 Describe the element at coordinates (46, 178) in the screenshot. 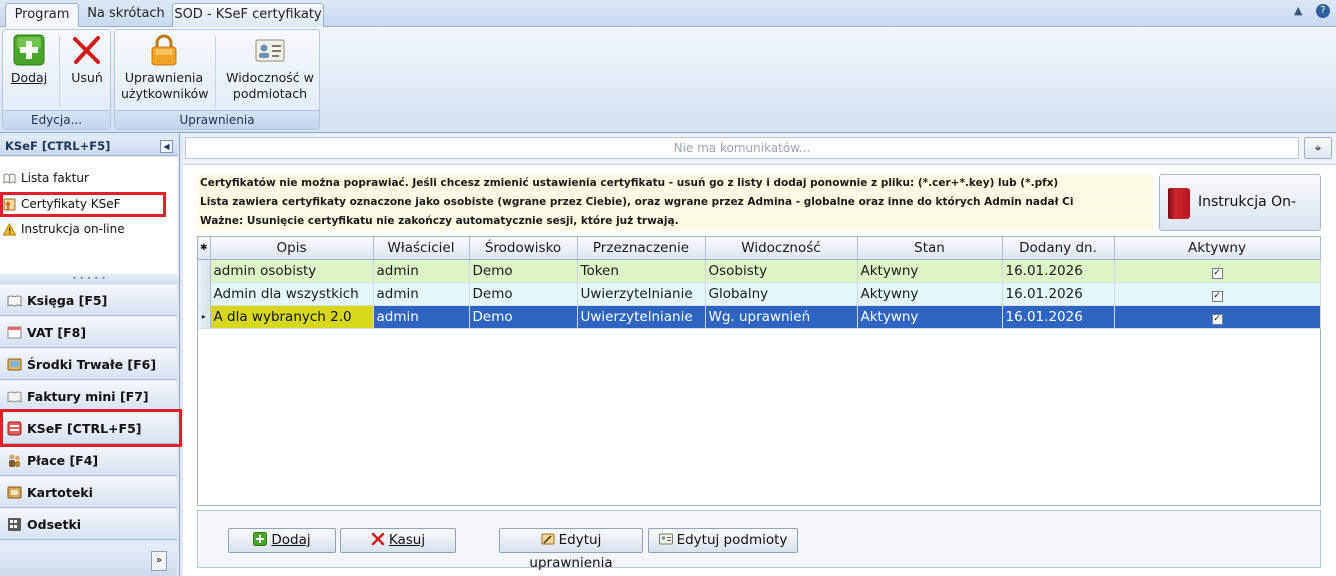

I see `nav-item-lista-faktur: Lista faktur` at that location.